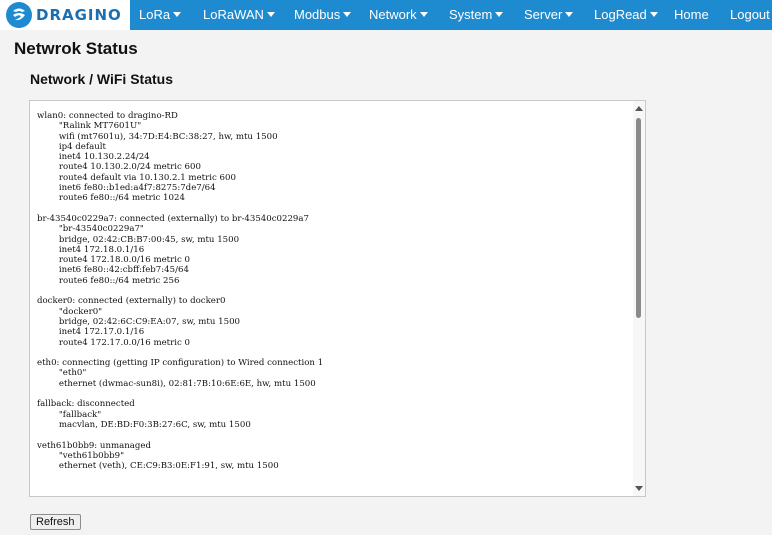 This screenshot has height=535, width=772. Describe the element at coordinates (79, 15) in the screenshot. I see `brand-logo-text: DRAGINO` at that location.